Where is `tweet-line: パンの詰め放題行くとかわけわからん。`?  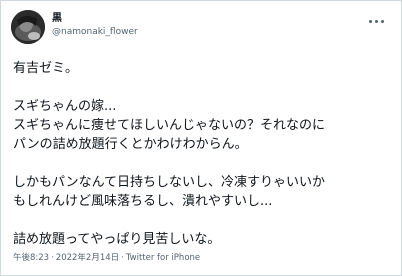
tweet-line: パンの詰め放題行くとかわけわからん。 is located at coordinates (130, 144).